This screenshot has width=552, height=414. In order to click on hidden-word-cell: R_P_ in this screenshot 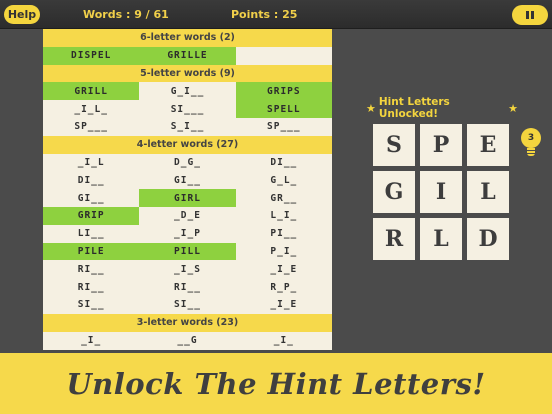, I will do `click(284, 287)`.